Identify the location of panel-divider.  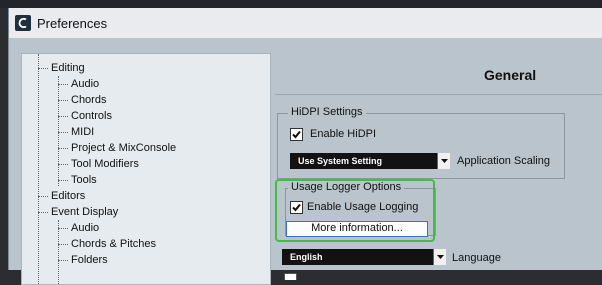
(438, 94).